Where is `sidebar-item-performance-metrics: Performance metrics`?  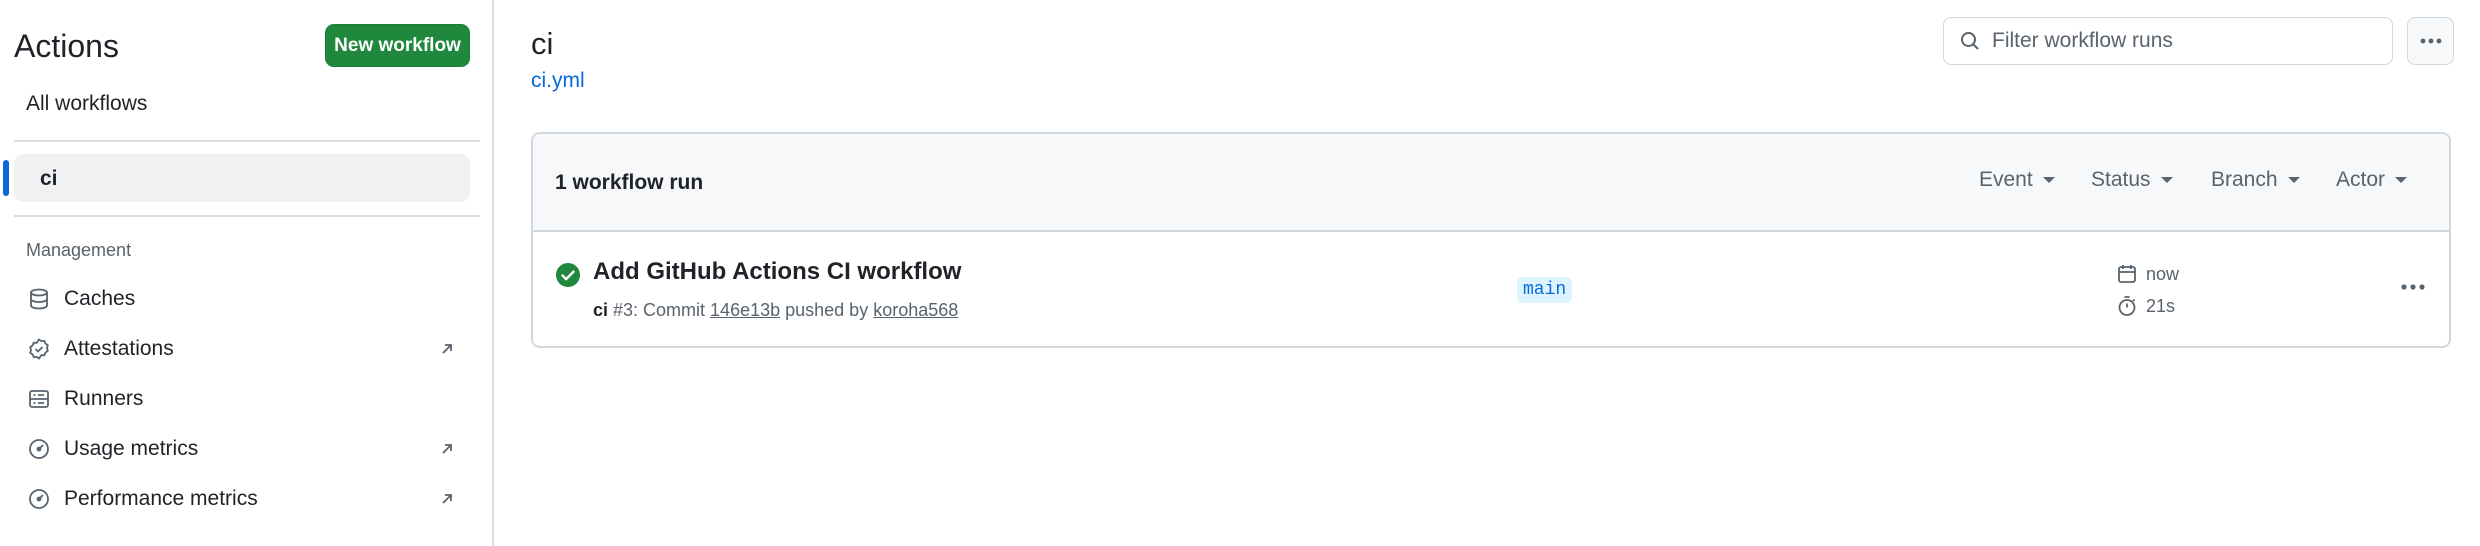 sidebar-item-performance-metrics: Performance metrics is located at coordinates (242, 499).